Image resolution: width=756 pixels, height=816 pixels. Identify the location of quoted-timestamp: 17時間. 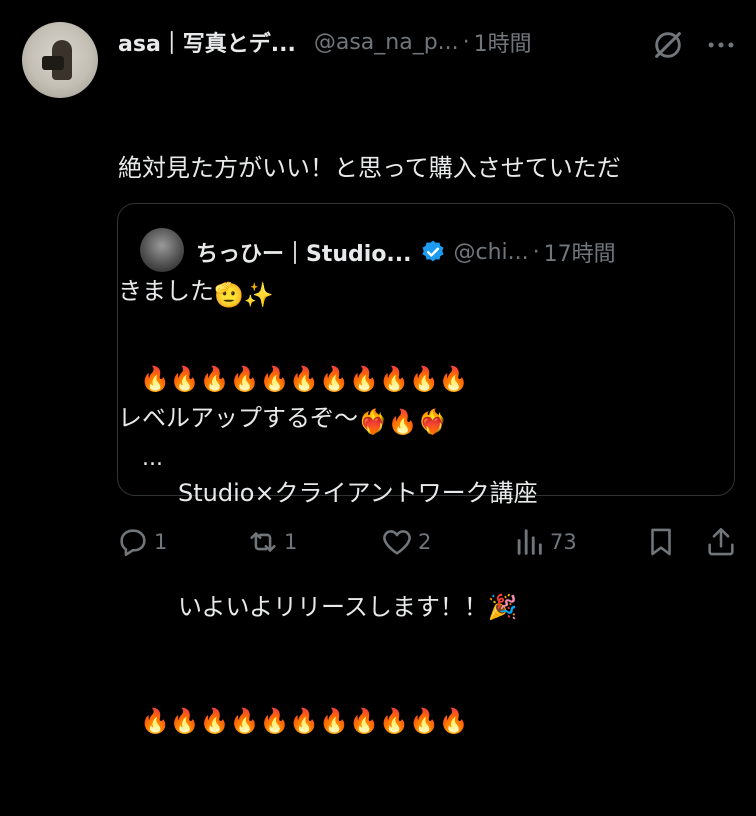
(580, 252).